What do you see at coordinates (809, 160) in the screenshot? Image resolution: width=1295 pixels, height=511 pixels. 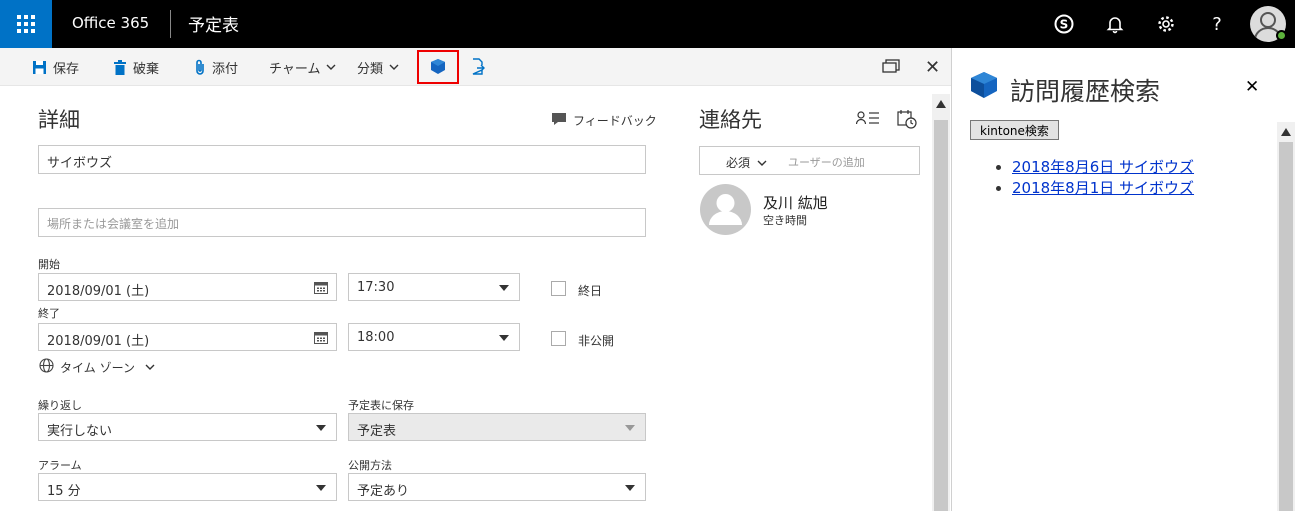 I see `attendees-input: 必須 ユーザーの追加` at bounding box center [809, 160].